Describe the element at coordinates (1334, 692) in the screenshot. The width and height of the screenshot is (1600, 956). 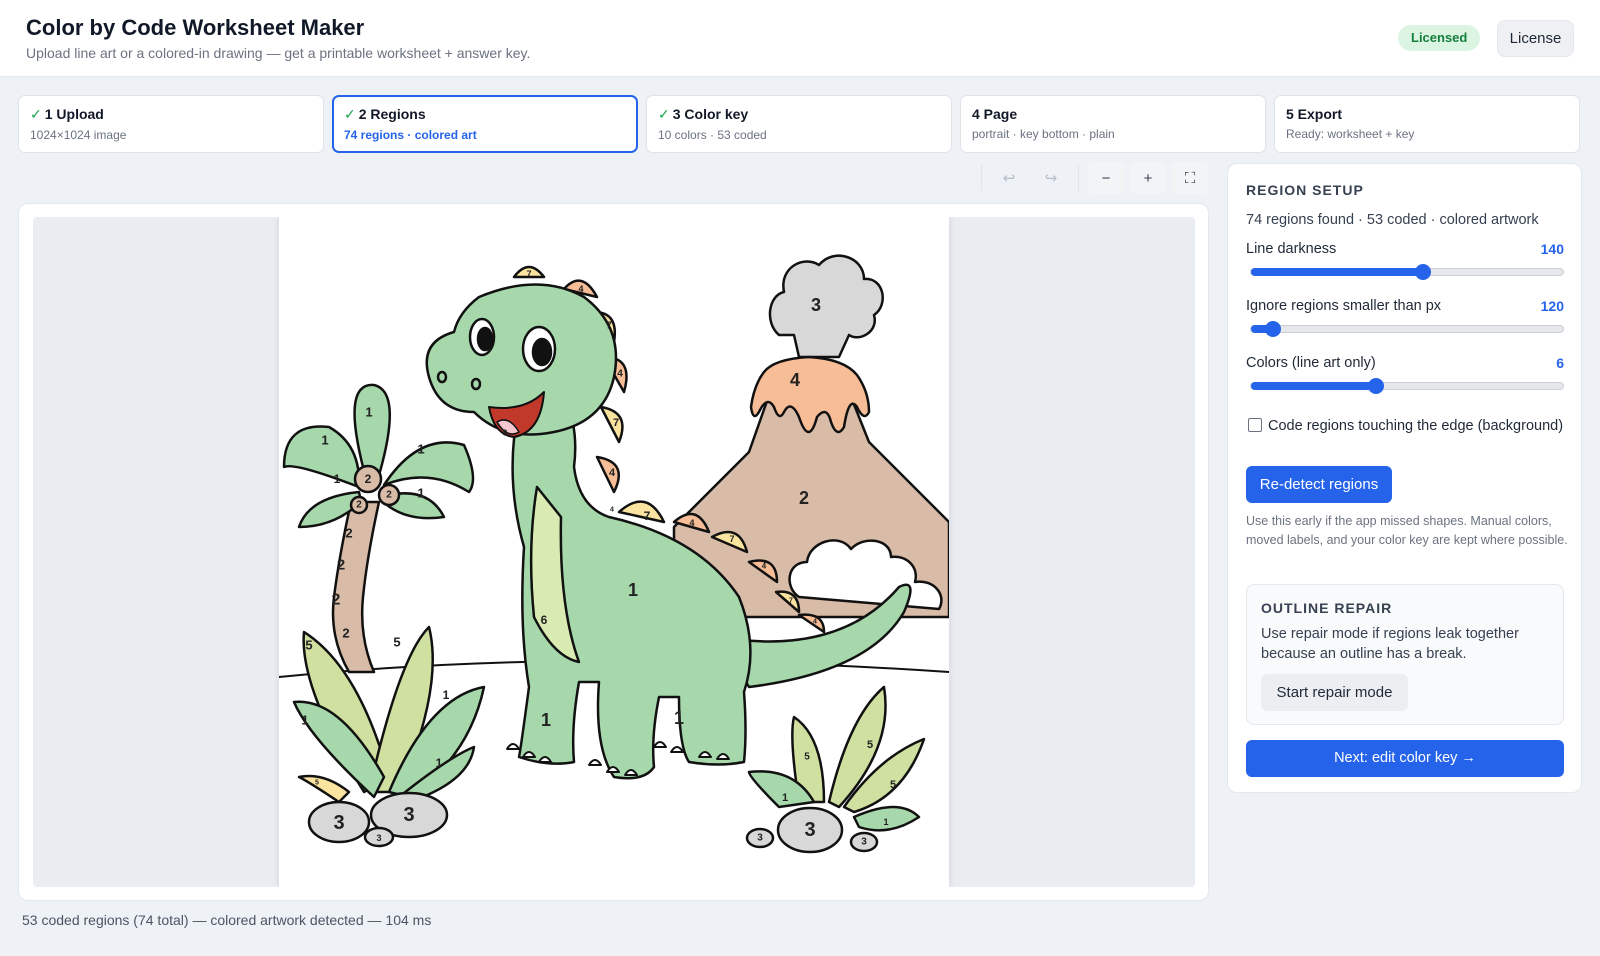
I see `start-repair-mode-button: Start repair mode` at that location.